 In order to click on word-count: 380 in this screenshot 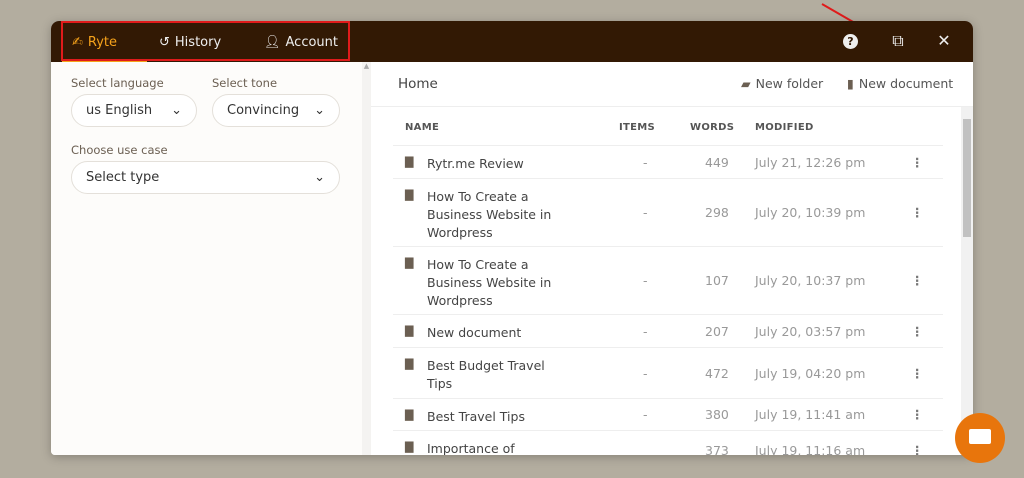, I will do `click(717, 414)`.